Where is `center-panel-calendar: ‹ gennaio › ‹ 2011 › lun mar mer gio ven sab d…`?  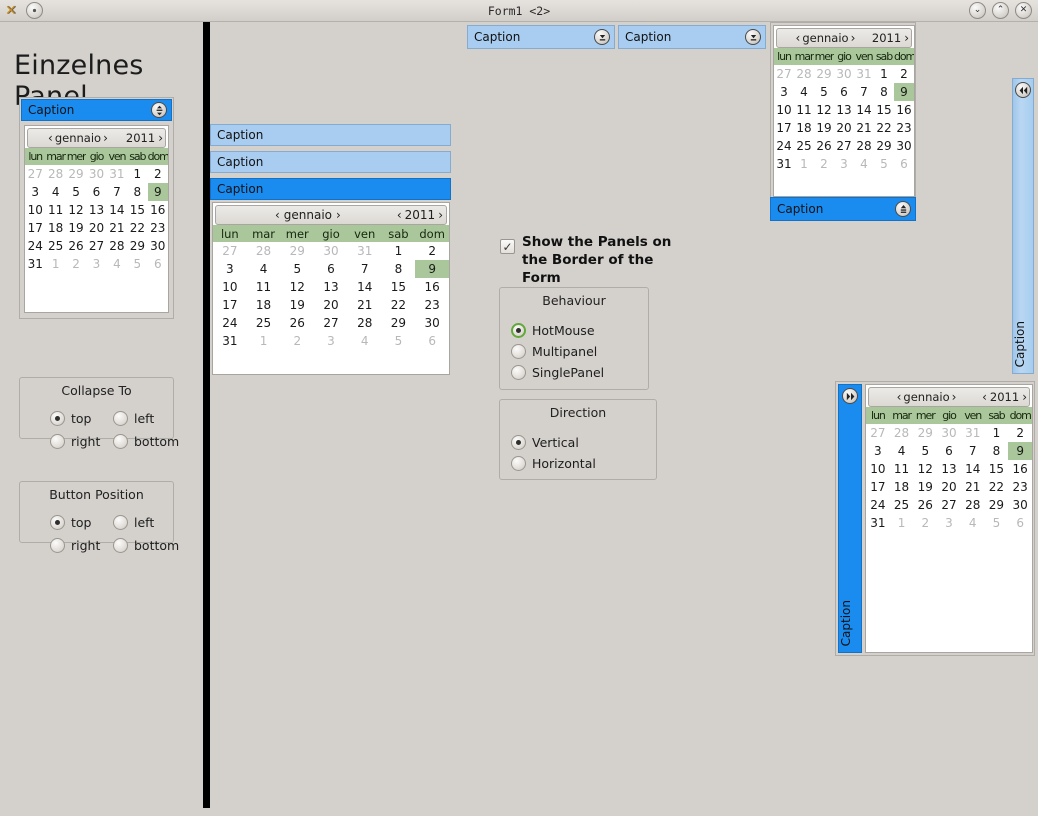 center-panel-calendar: ‹ gennaio › ‹ 2011 › lun mar mer gio ven sab d… is located at coordinates (331, 288).